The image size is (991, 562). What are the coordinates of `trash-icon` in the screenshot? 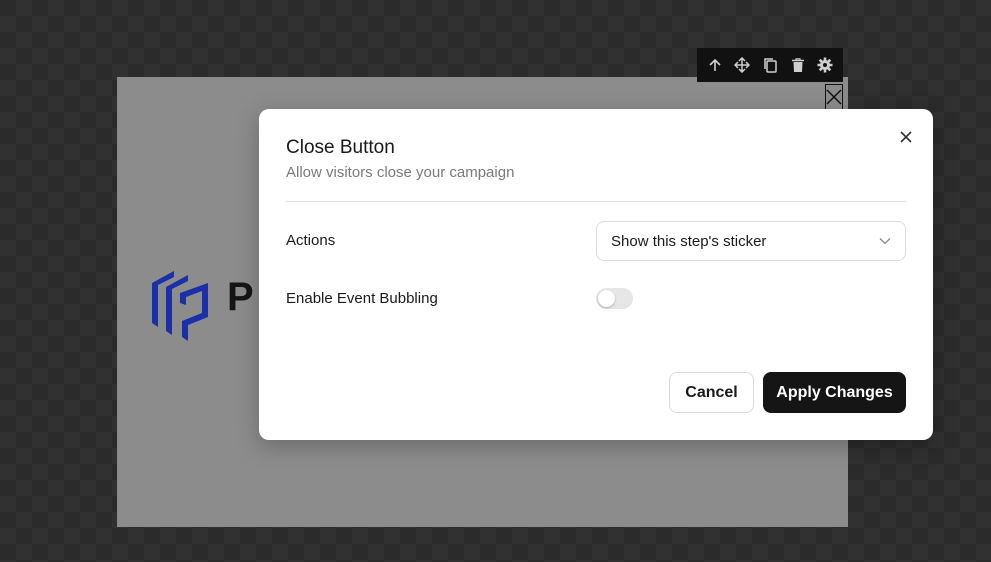 It's located at (798, 65).